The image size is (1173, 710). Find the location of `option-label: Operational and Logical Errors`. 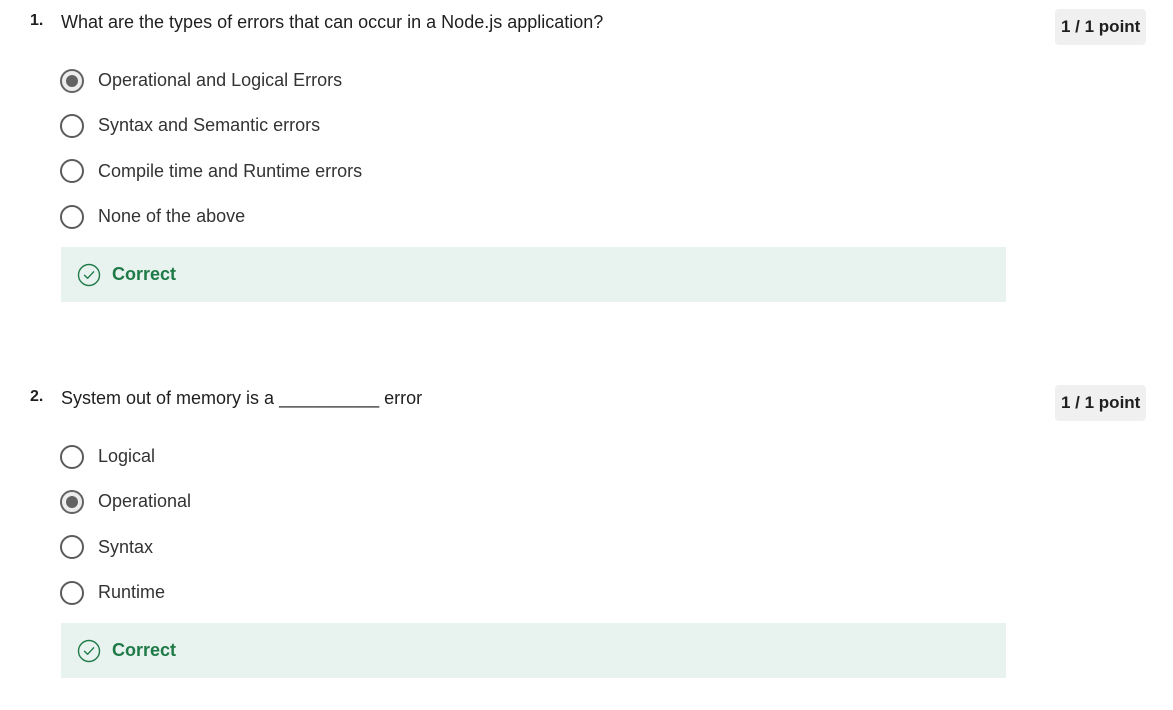

option-label: Operational and Logical Errors is located at coordinates (220, 80).